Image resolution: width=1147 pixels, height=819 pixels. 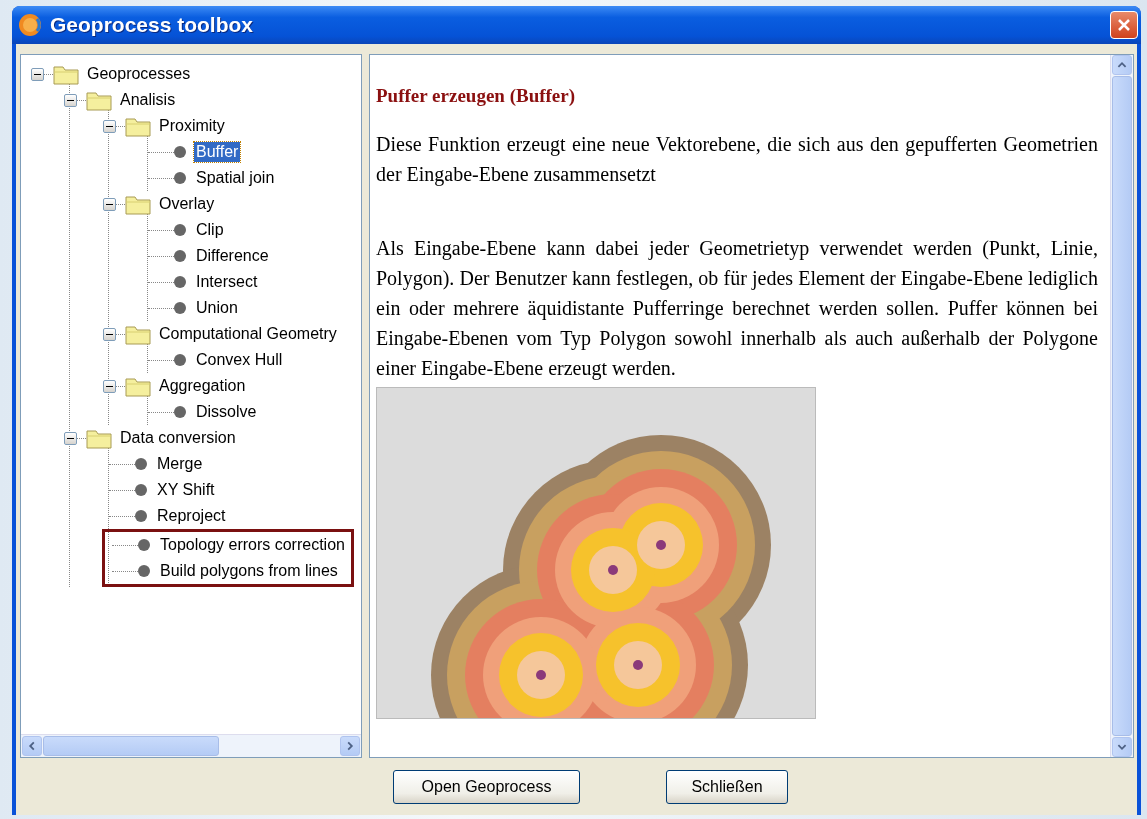 What do you see at coordinates (30, 25) in the screenshot?
I see `app-logo-icon` at bounding box center [30, 25].